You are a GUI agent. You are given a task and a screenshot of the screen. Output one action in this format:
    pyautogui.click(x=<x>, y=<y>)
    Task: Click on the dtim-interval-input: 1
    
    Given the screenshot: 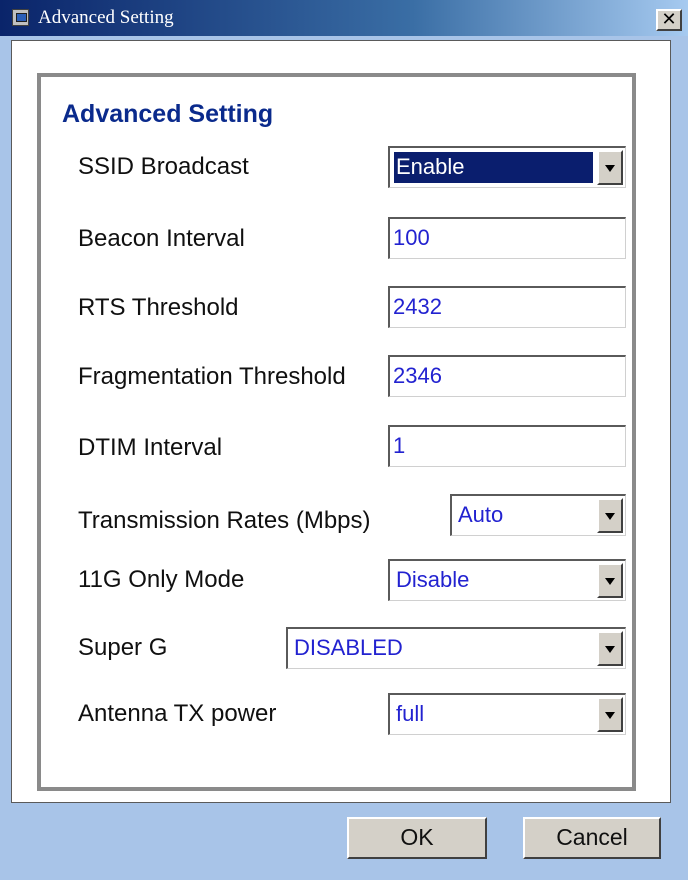 What is the action you would take?
    pyautogui.click(x=507, y=446)
    